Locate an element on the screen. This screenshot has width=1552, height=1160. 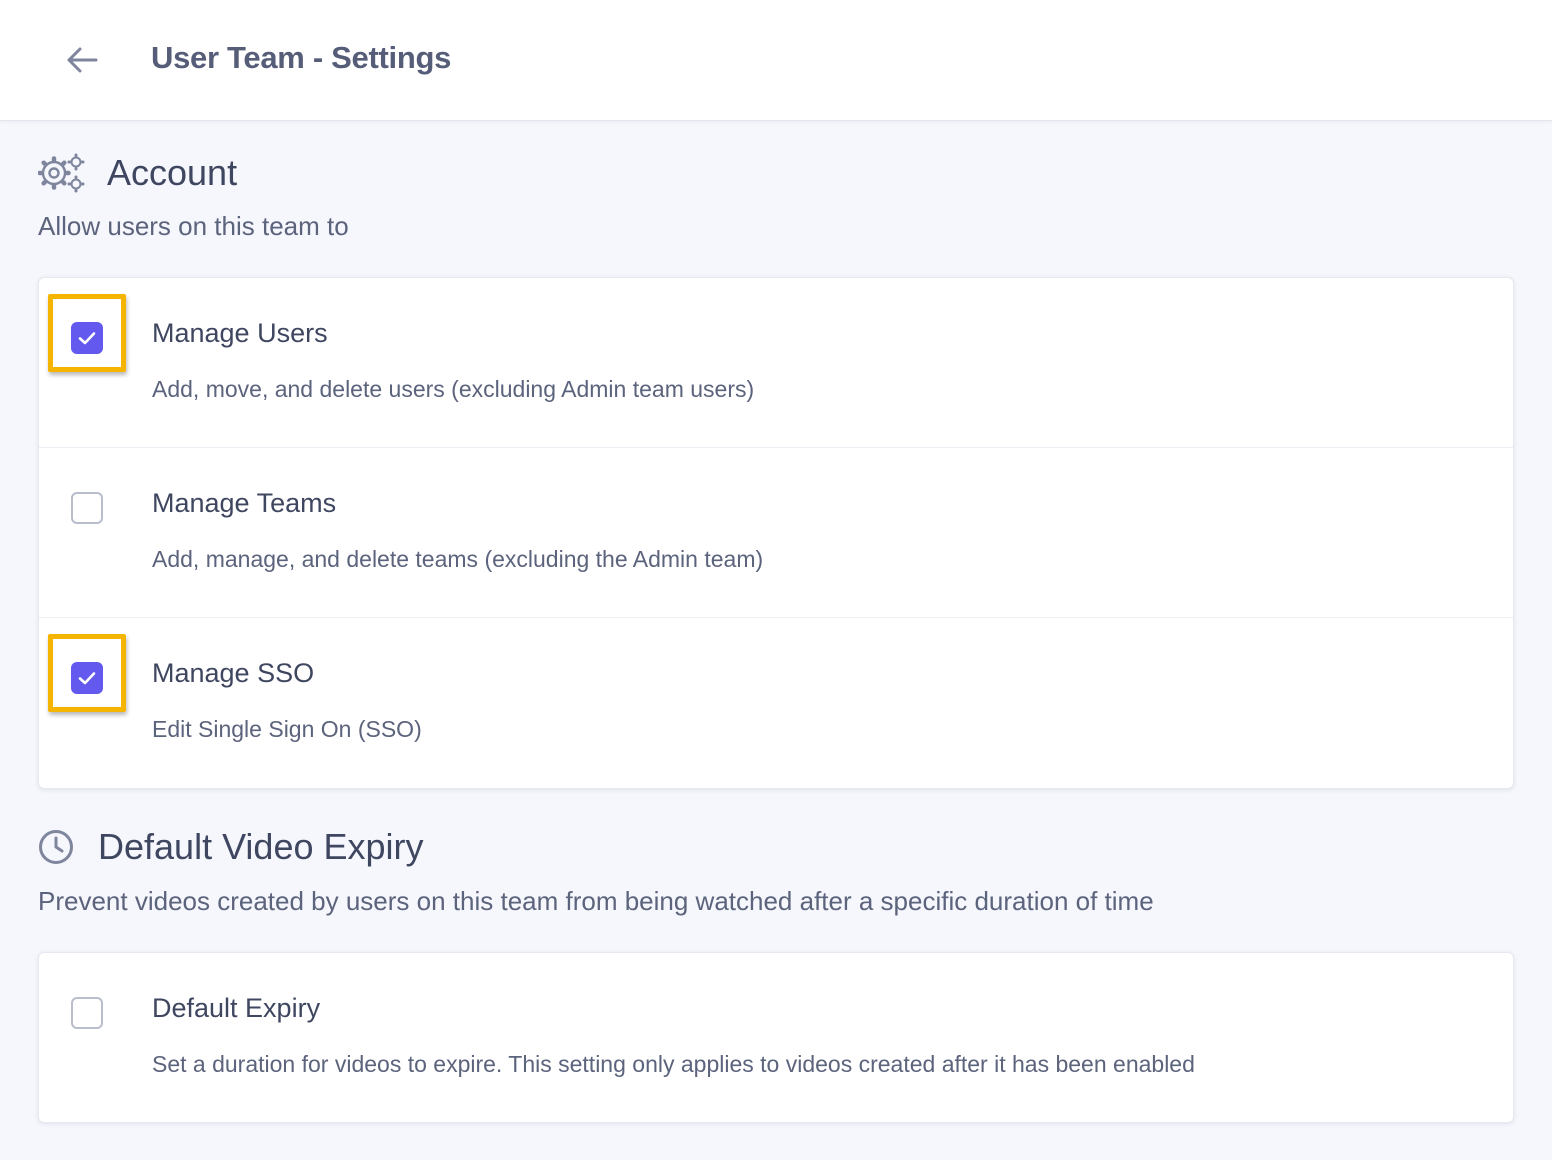
clock-icon is located at coordinates (56, 847).